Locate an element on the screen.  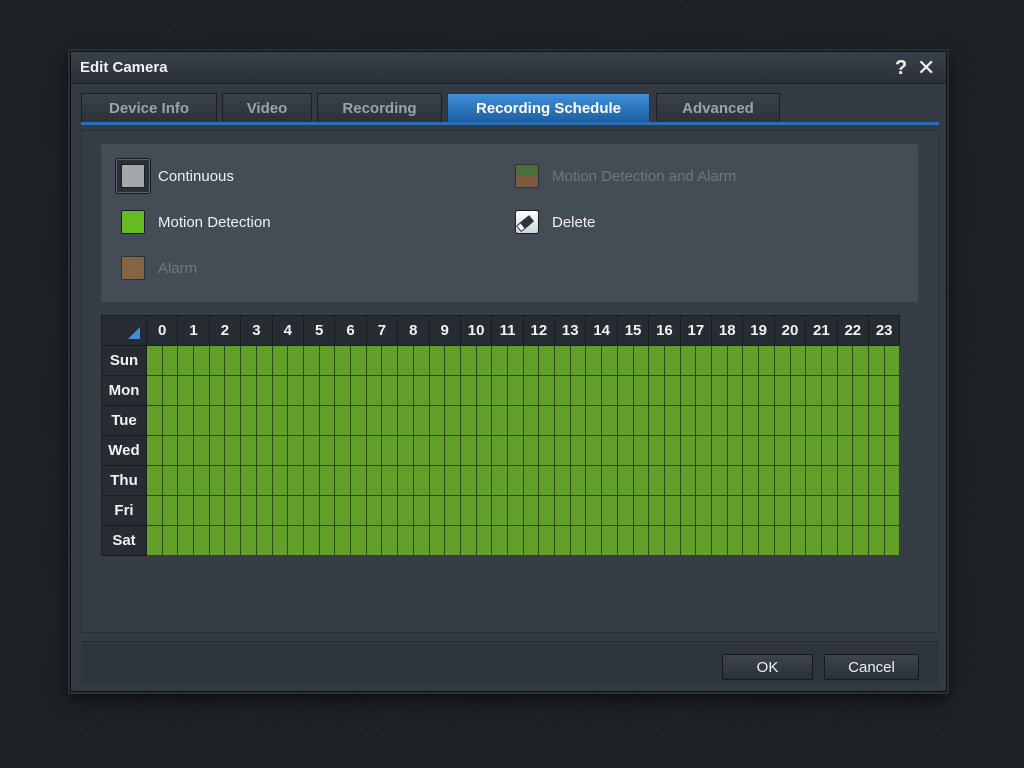
tab-video: Video is located at coordinates (267, 107).